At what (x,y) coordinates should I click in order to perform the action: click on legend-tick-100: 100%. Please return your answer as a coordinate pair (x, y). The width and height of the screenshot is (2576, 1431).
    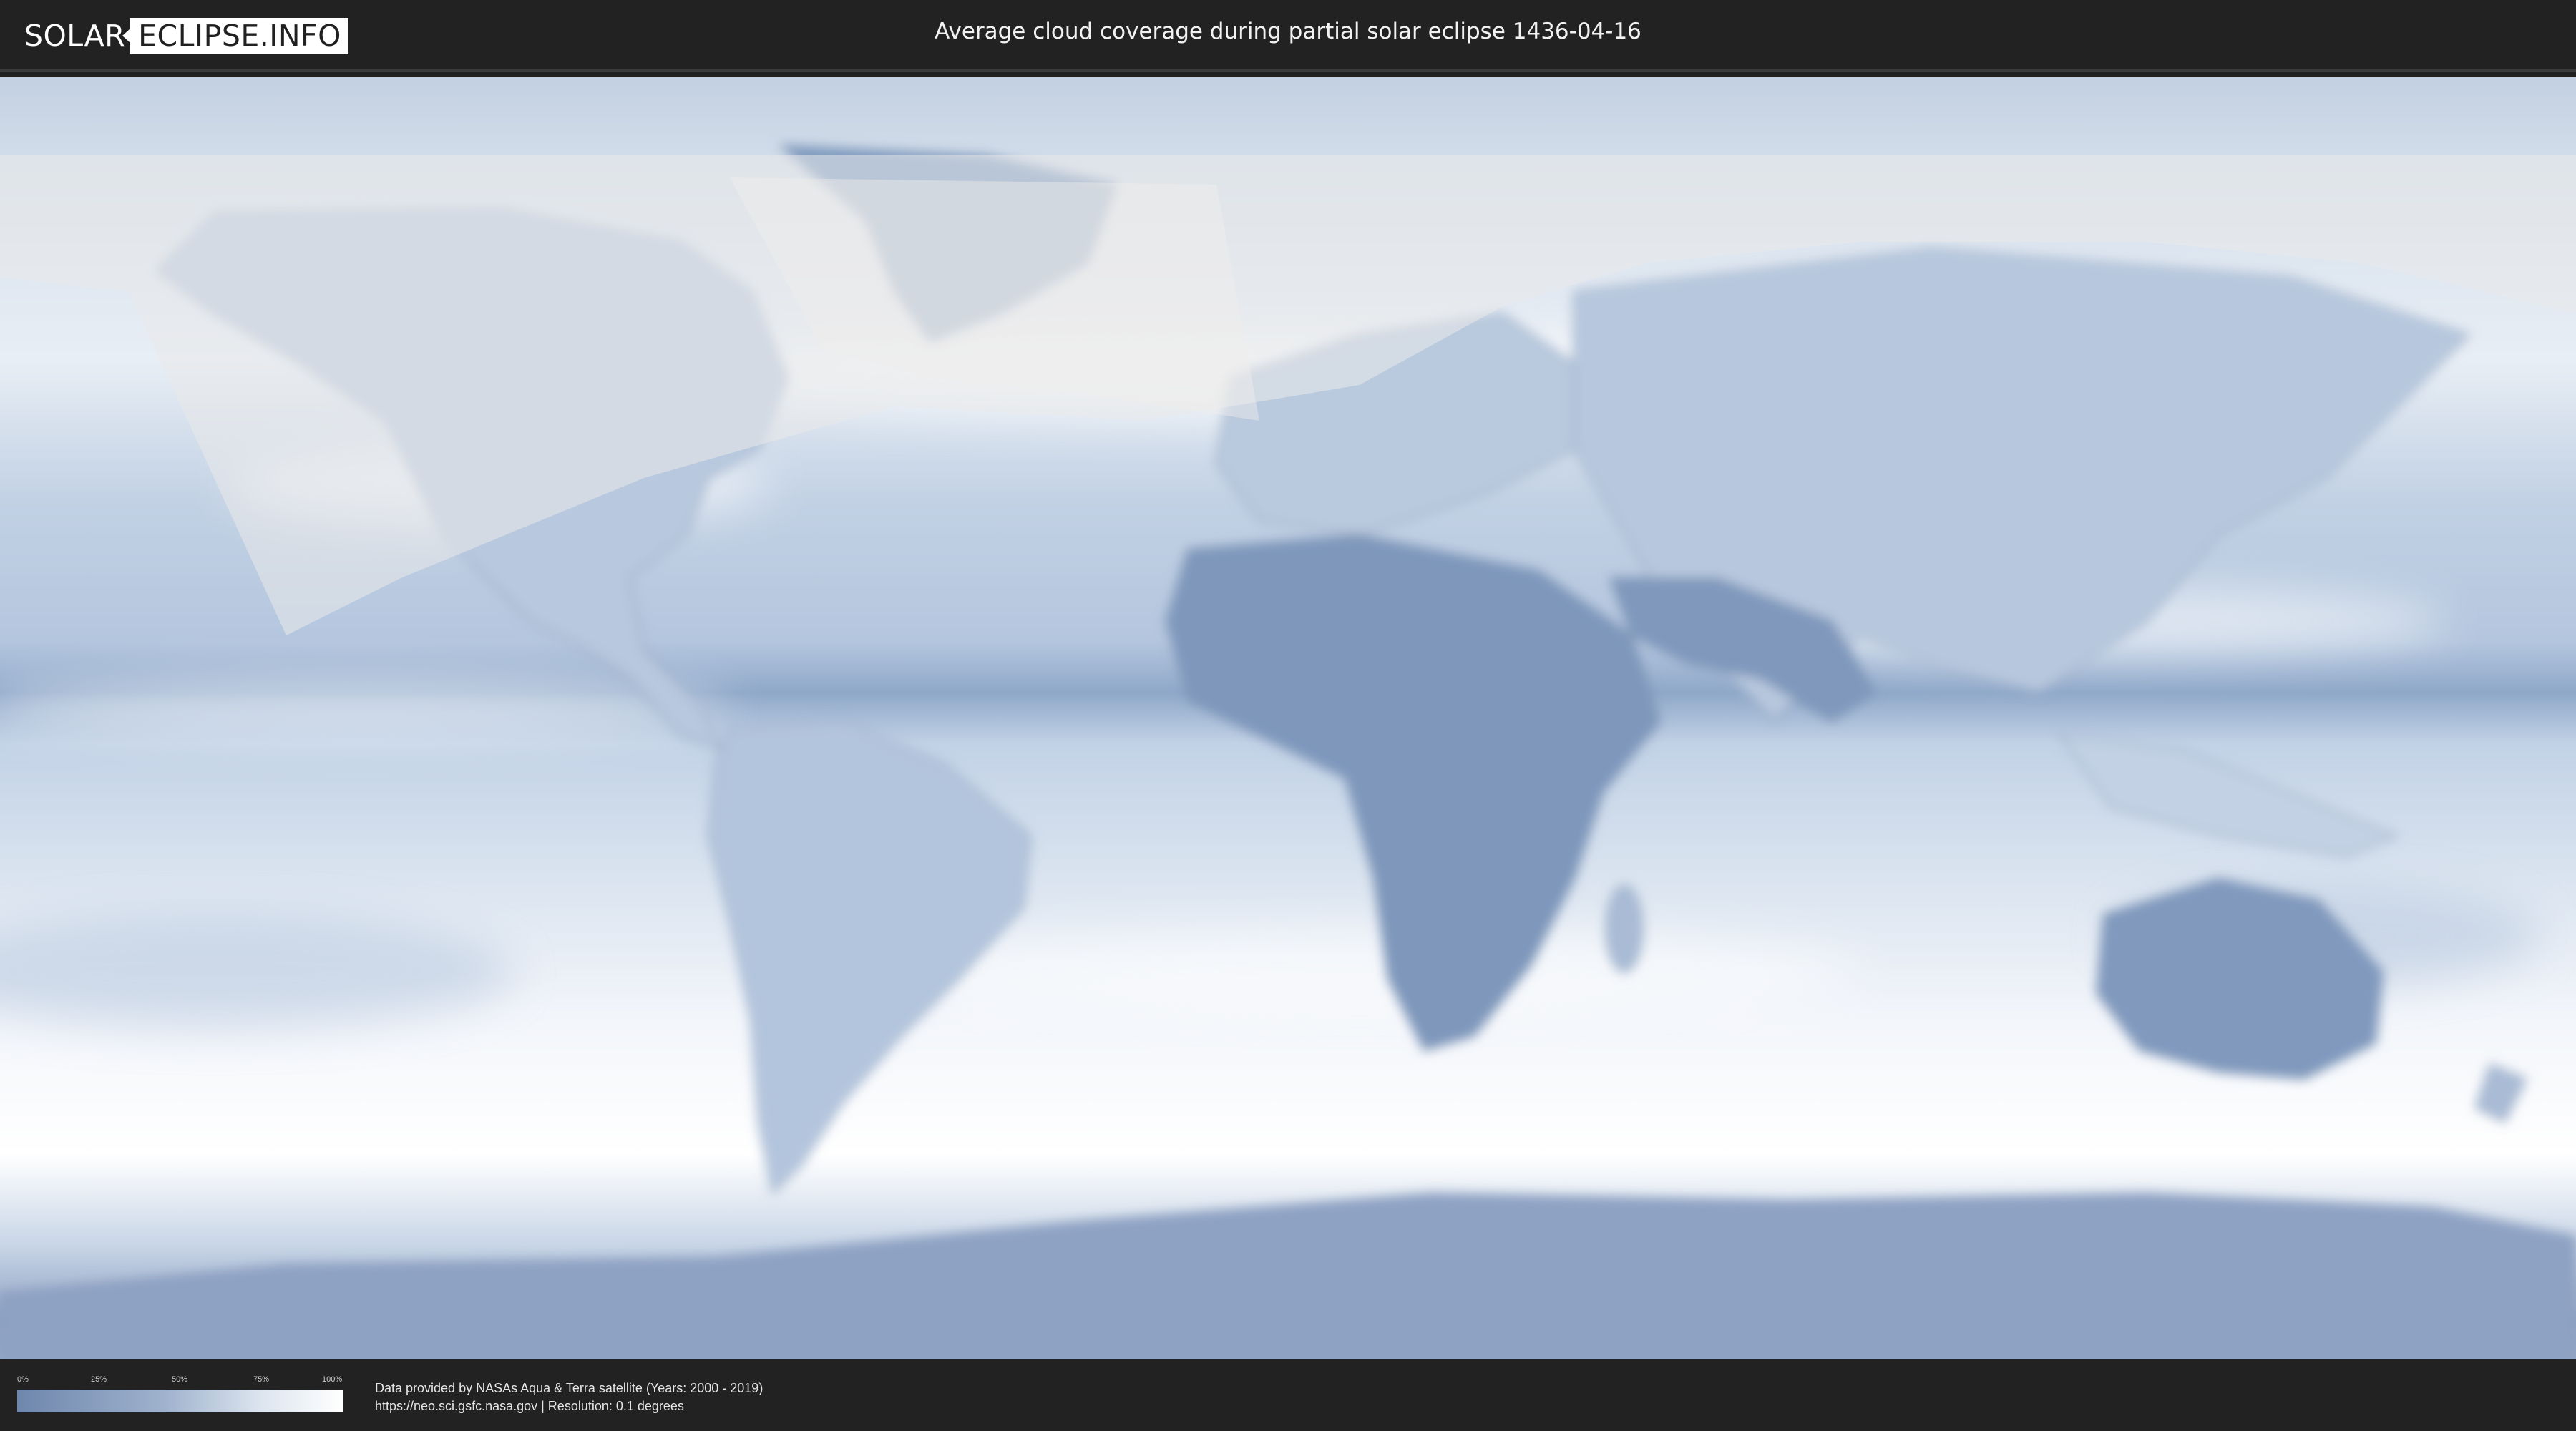
    Looking at the image, I should click on (332, 1379).